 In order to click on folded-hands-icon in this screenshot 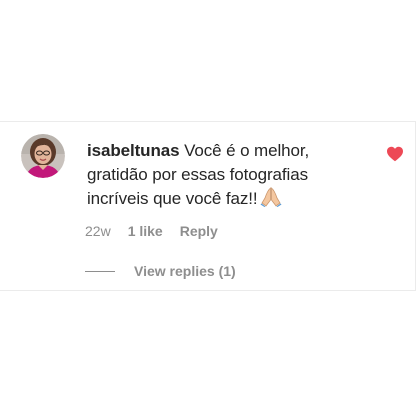, I will do `click(271, 200)`.